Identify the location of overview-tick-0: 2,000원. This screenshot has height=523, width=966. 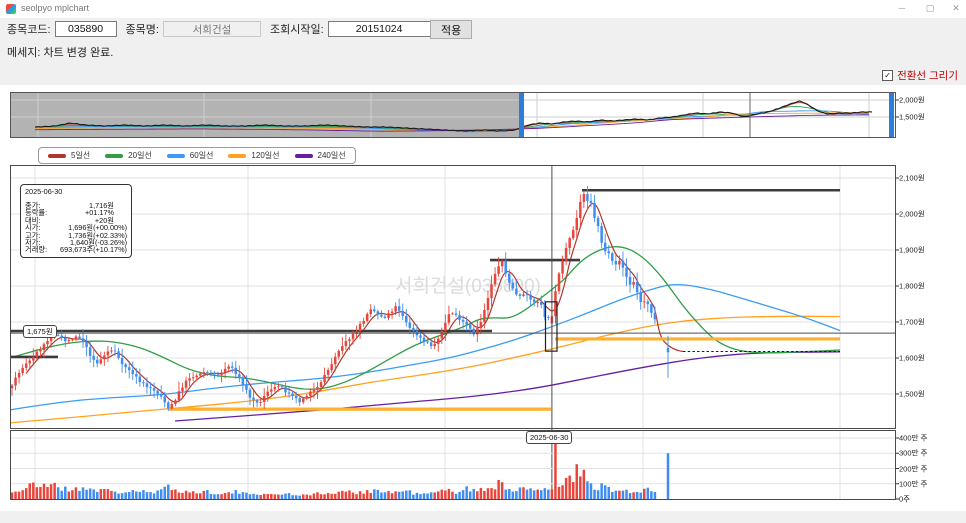
(912, 100).